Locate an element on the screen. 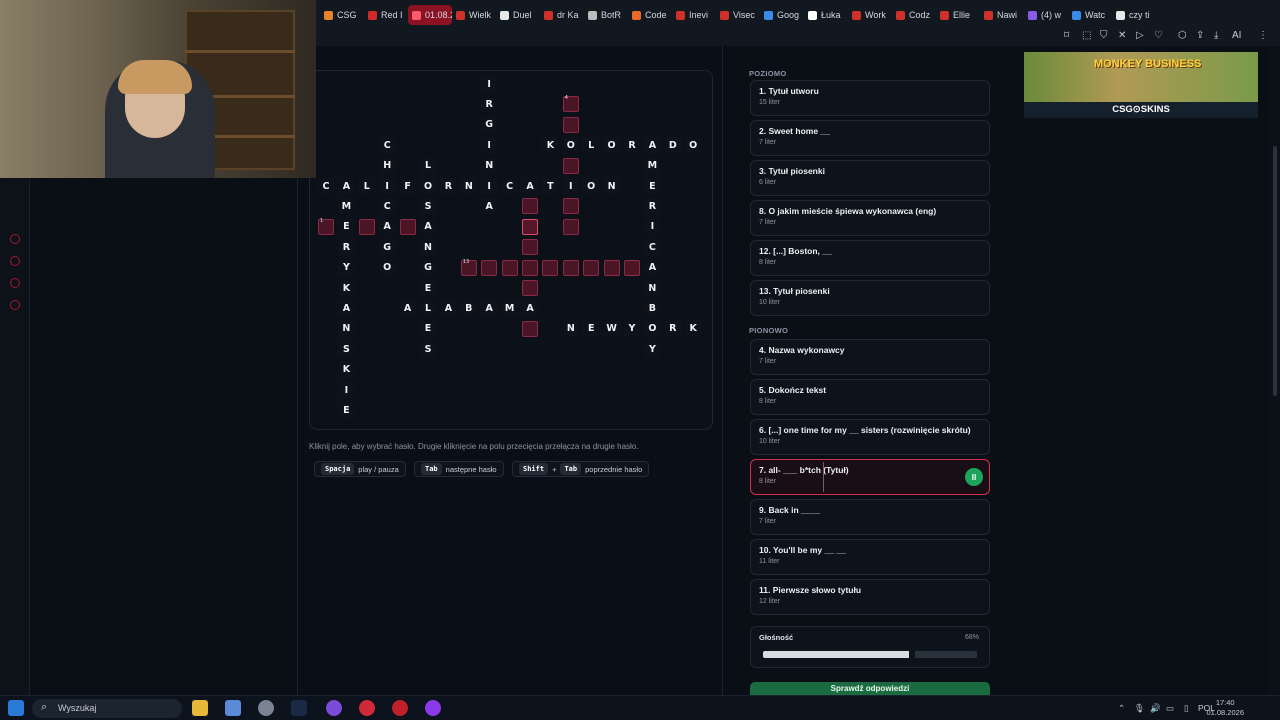 The width and height of the screenshot is (1280, 720). browser-tab: czy ti is located at coordinates (1134, 15).